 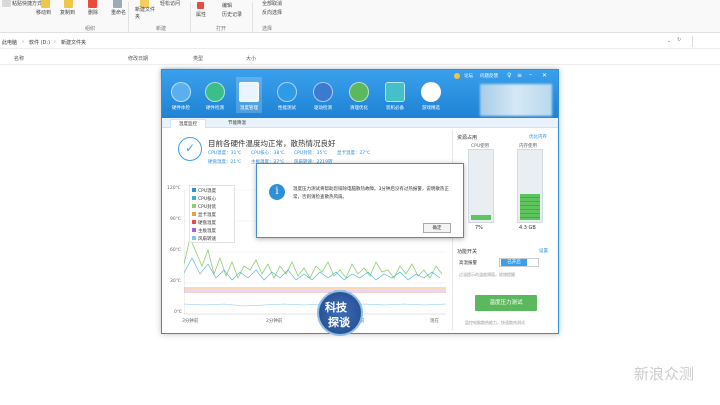 What do you see at coordinates (323, 108) in the screenshot?
I see `nav-label: 驱动检测` at bounding box center [323, 108].